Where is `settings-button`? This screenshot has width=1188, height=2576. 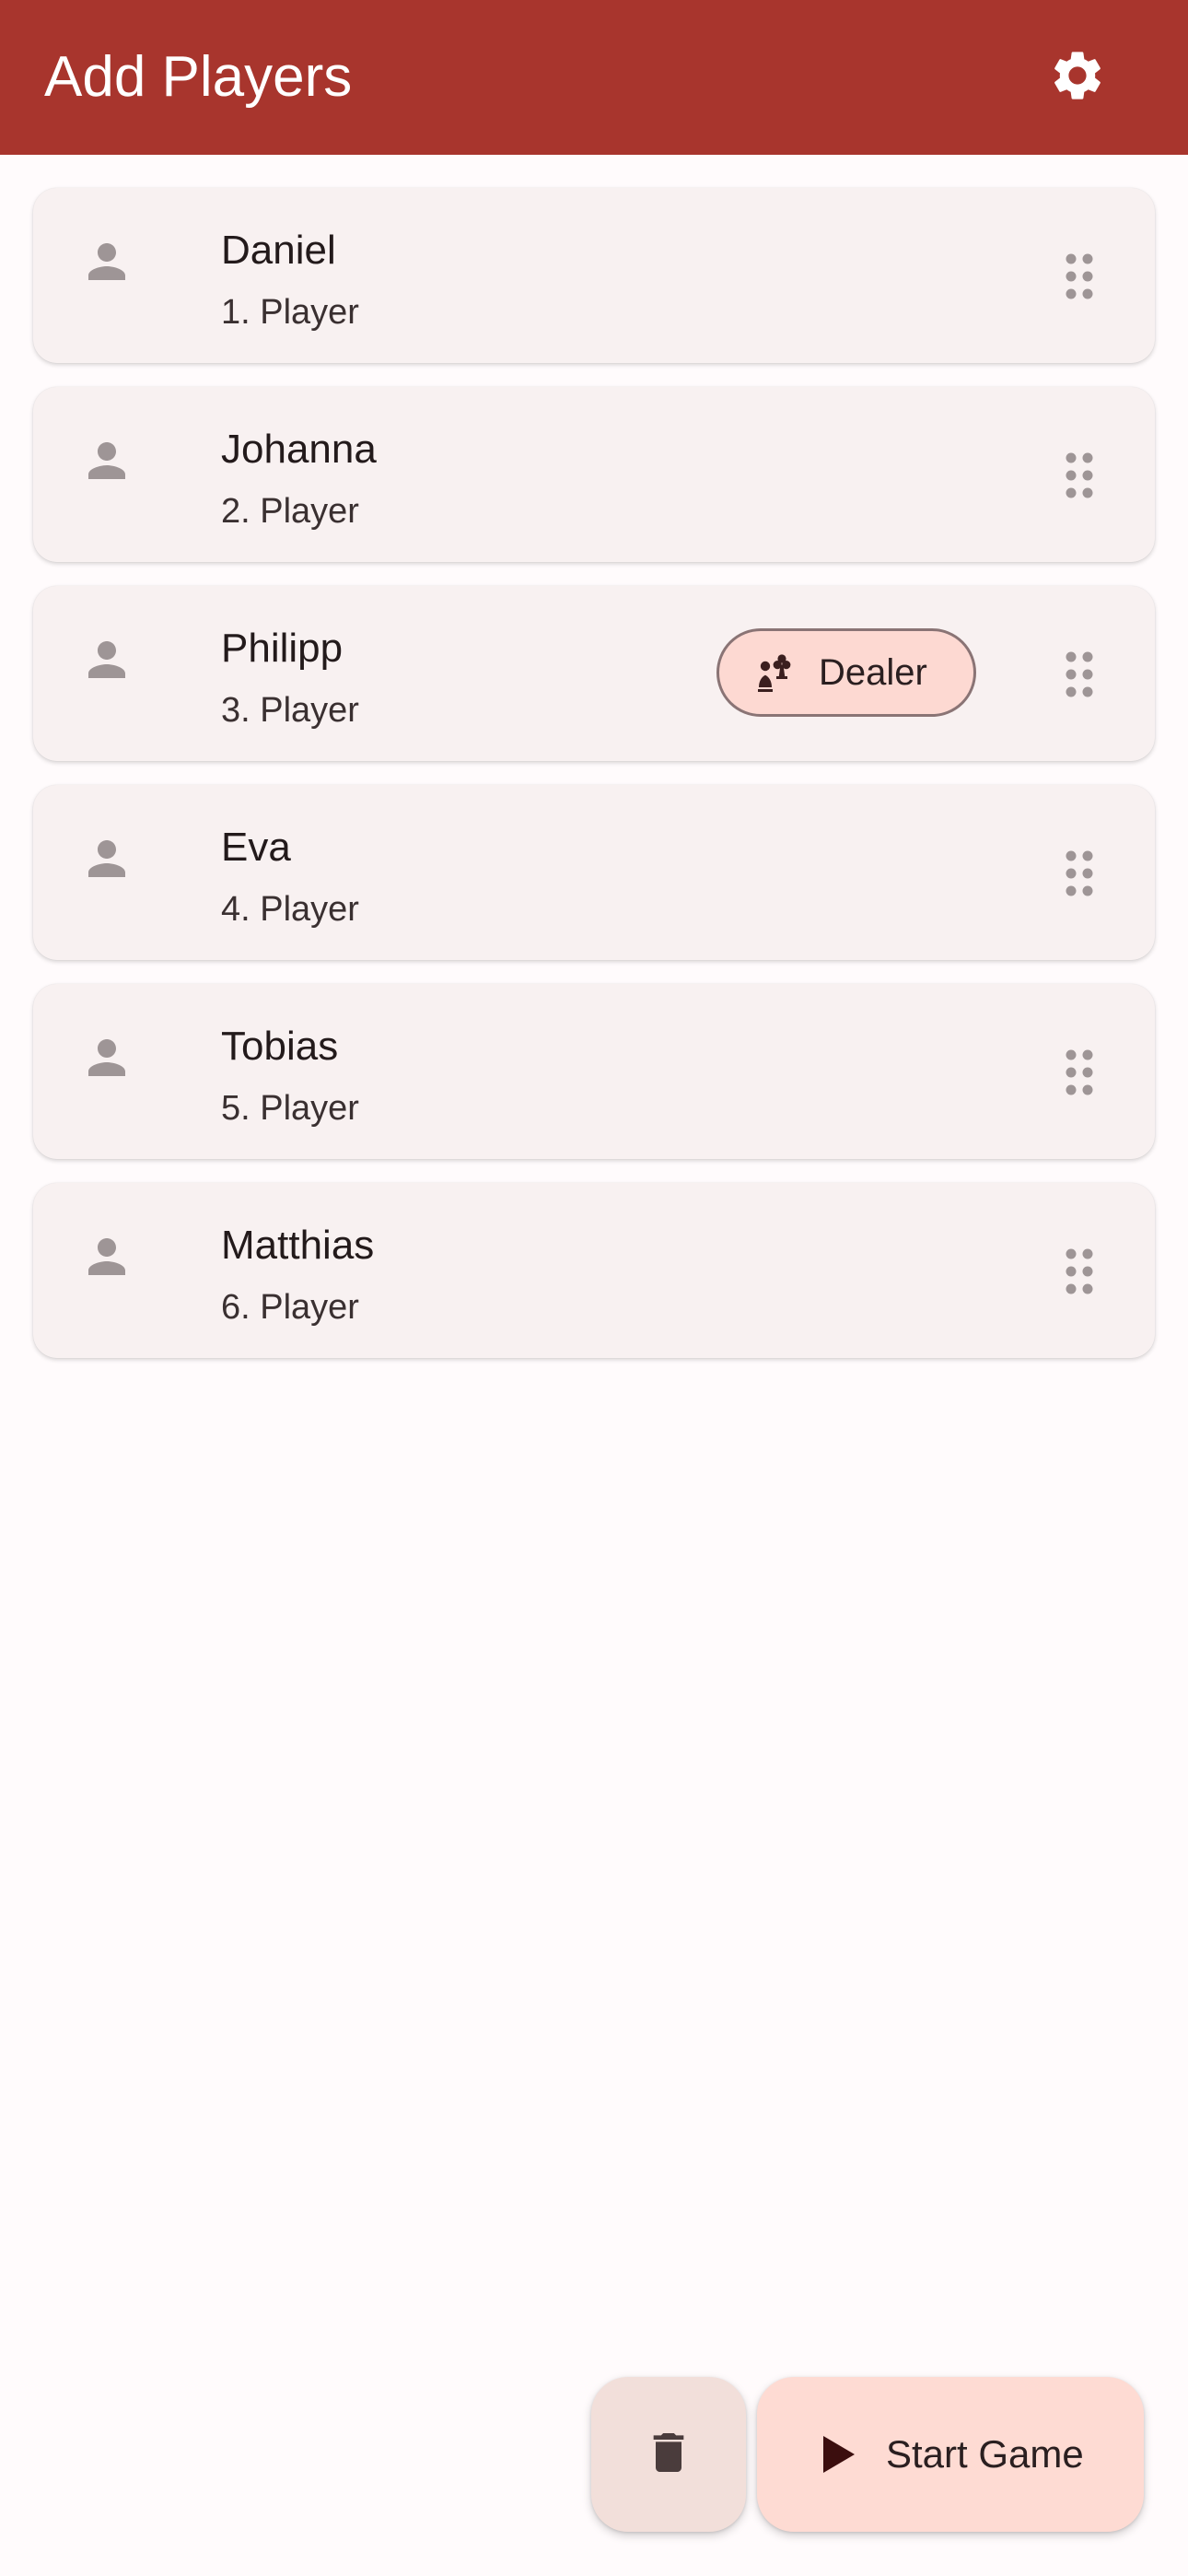 settings-button is located at coordinates (1077, 77).